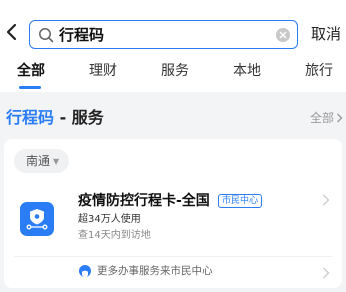 The width and height of the screenshot is (346, 292). What do you see at coordinates (173, 119) in the screenshot?
I see `section-header: 行程码 - 服务 全部` at bounding box center [173, 119].